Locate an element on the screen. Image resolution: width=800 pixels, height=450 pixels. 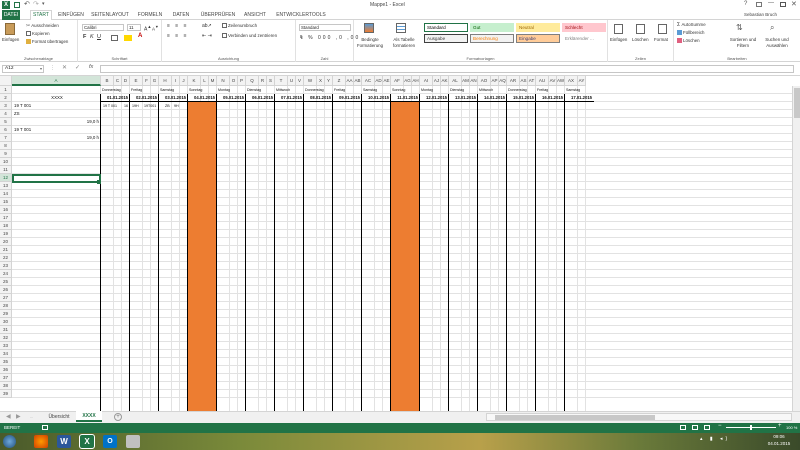
column-header-aq: AQ is located at coordinates (503, 81).